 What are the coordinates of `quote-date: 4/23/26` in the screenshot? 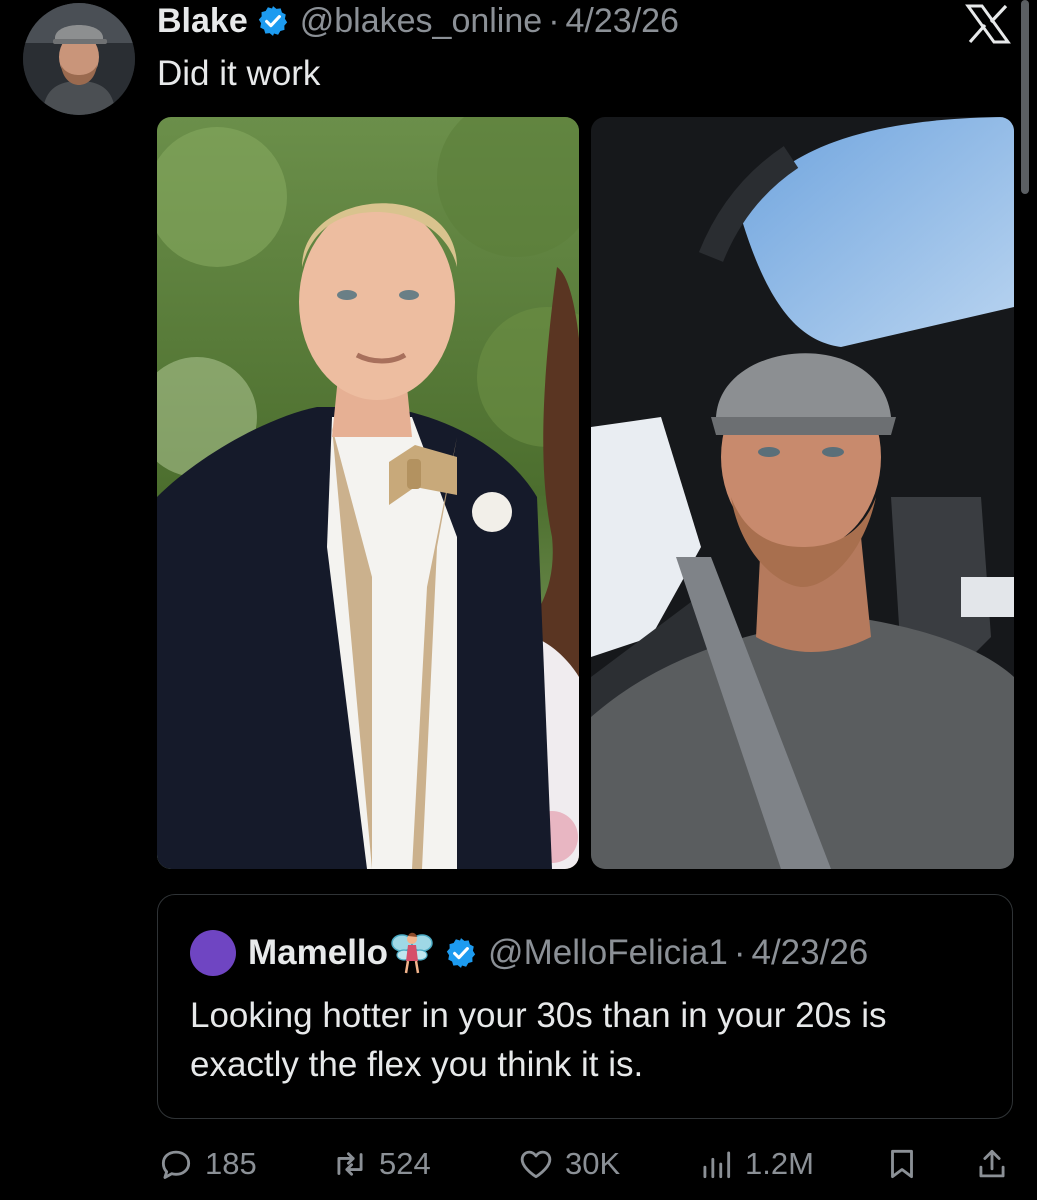 It's located at (809, 953).